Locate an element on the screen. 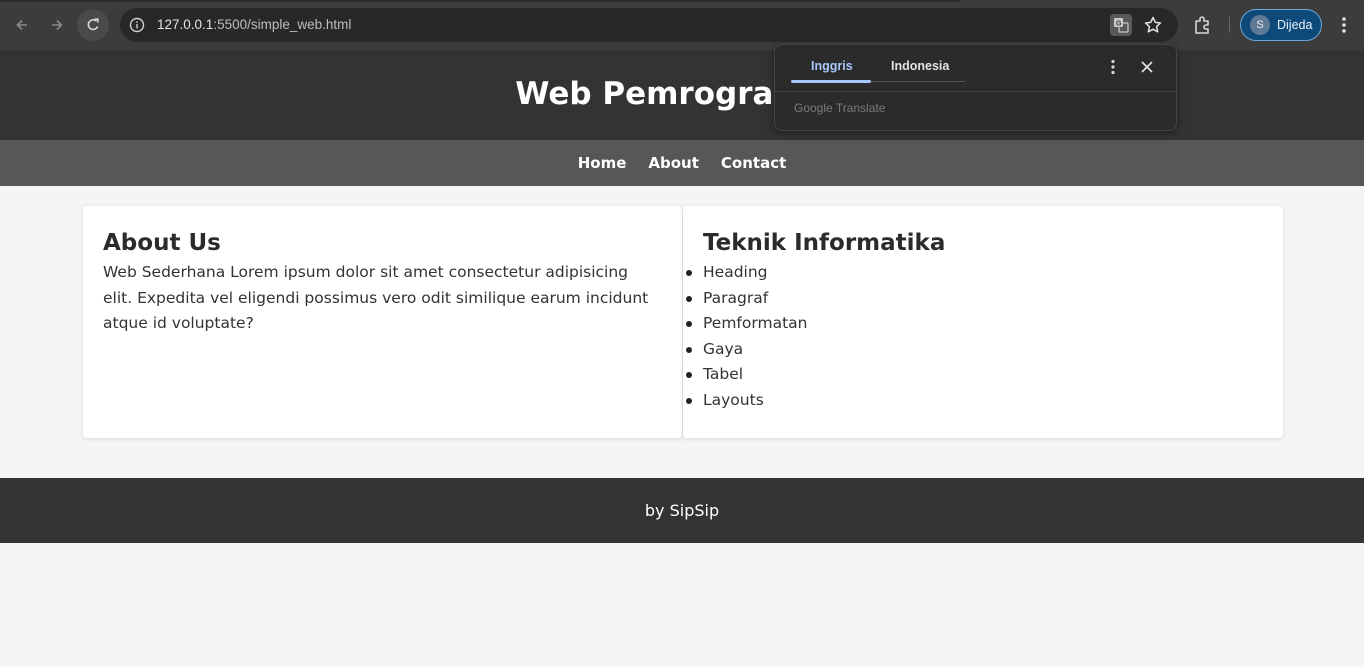  tab-strip-edge is located at coordinates (480, 1).